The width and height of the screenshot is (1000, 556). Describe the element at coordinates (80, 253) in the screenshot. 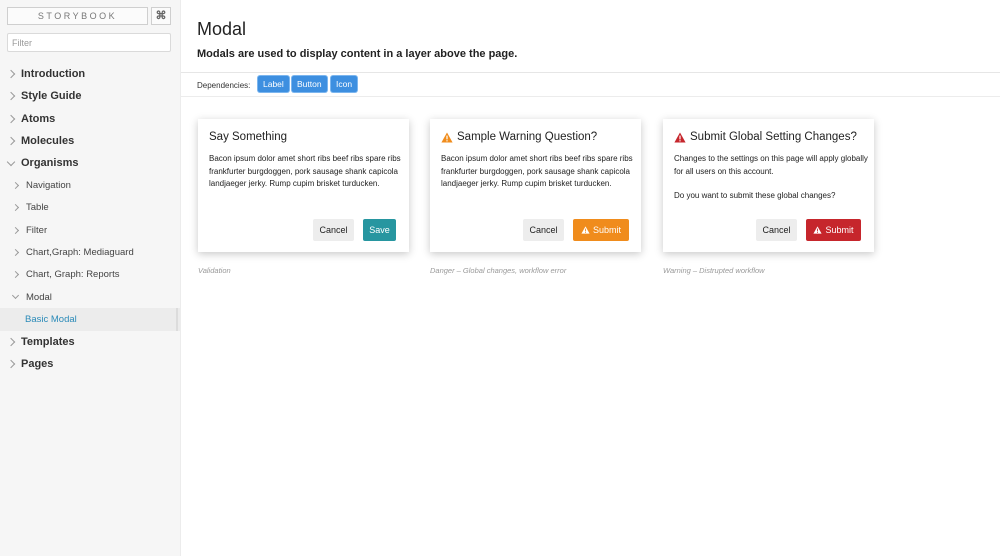

I see `sidebar-item-label: Chart,Graph: Mediaguard` at that location.